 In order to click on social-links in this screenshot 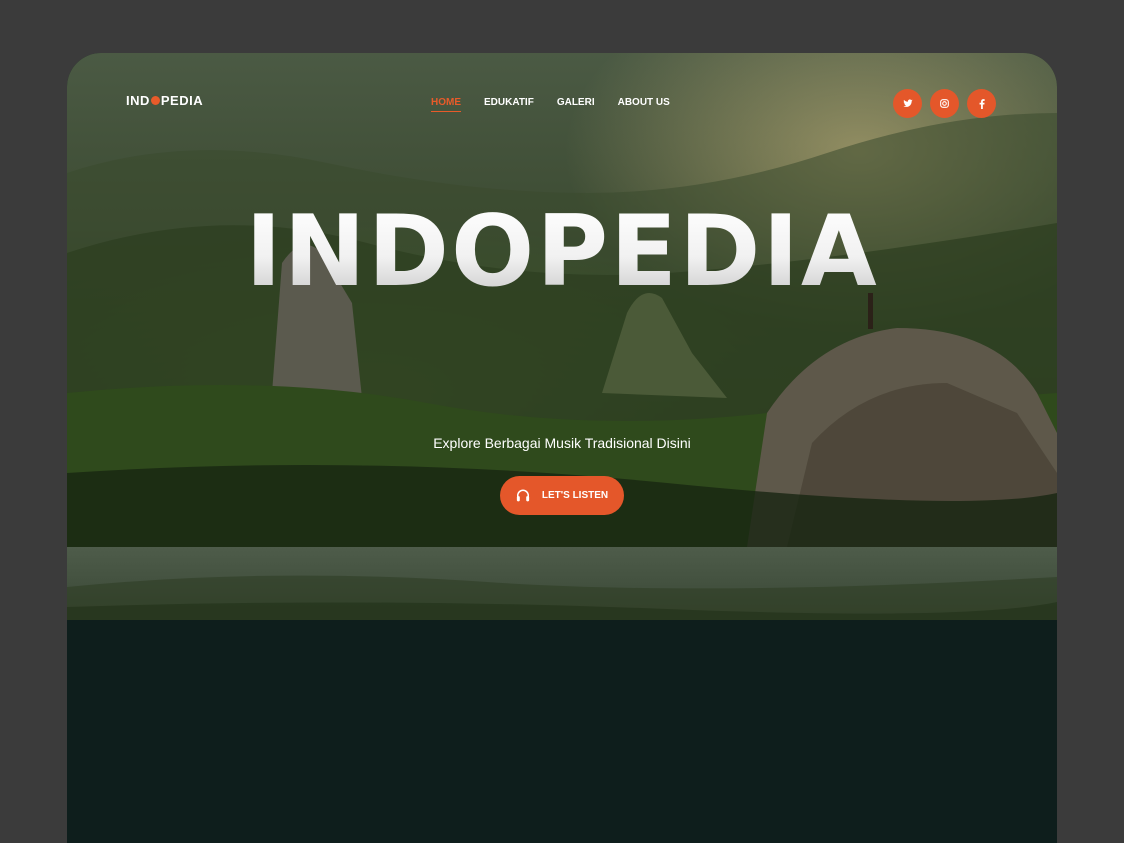, I will do `click(948, 103)`.